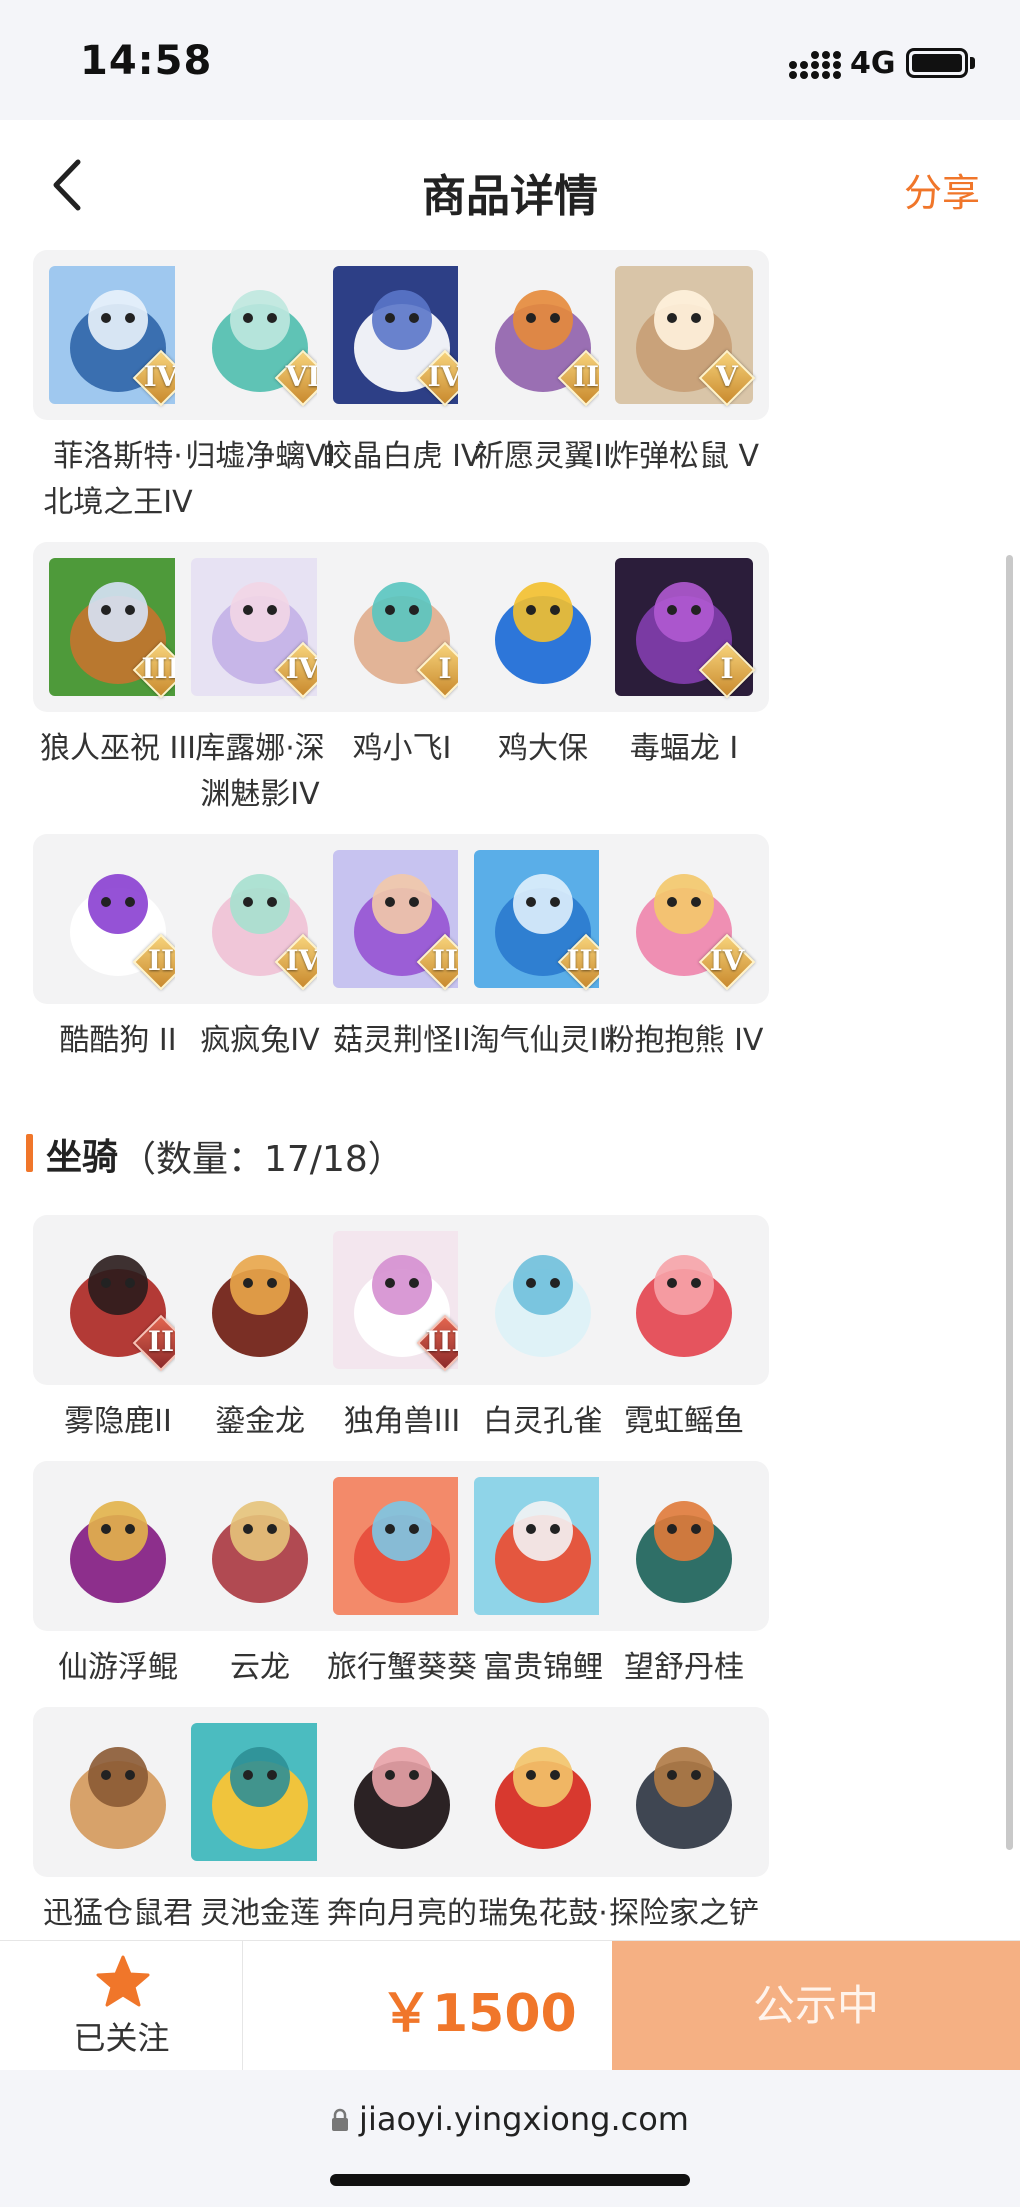 Image resolution: width=1020 pixels, height=2207 pixels. Describe the element at coordinates (262, 1159) in the screenshot. I see `section-count: （数量：17/18）` at that location.